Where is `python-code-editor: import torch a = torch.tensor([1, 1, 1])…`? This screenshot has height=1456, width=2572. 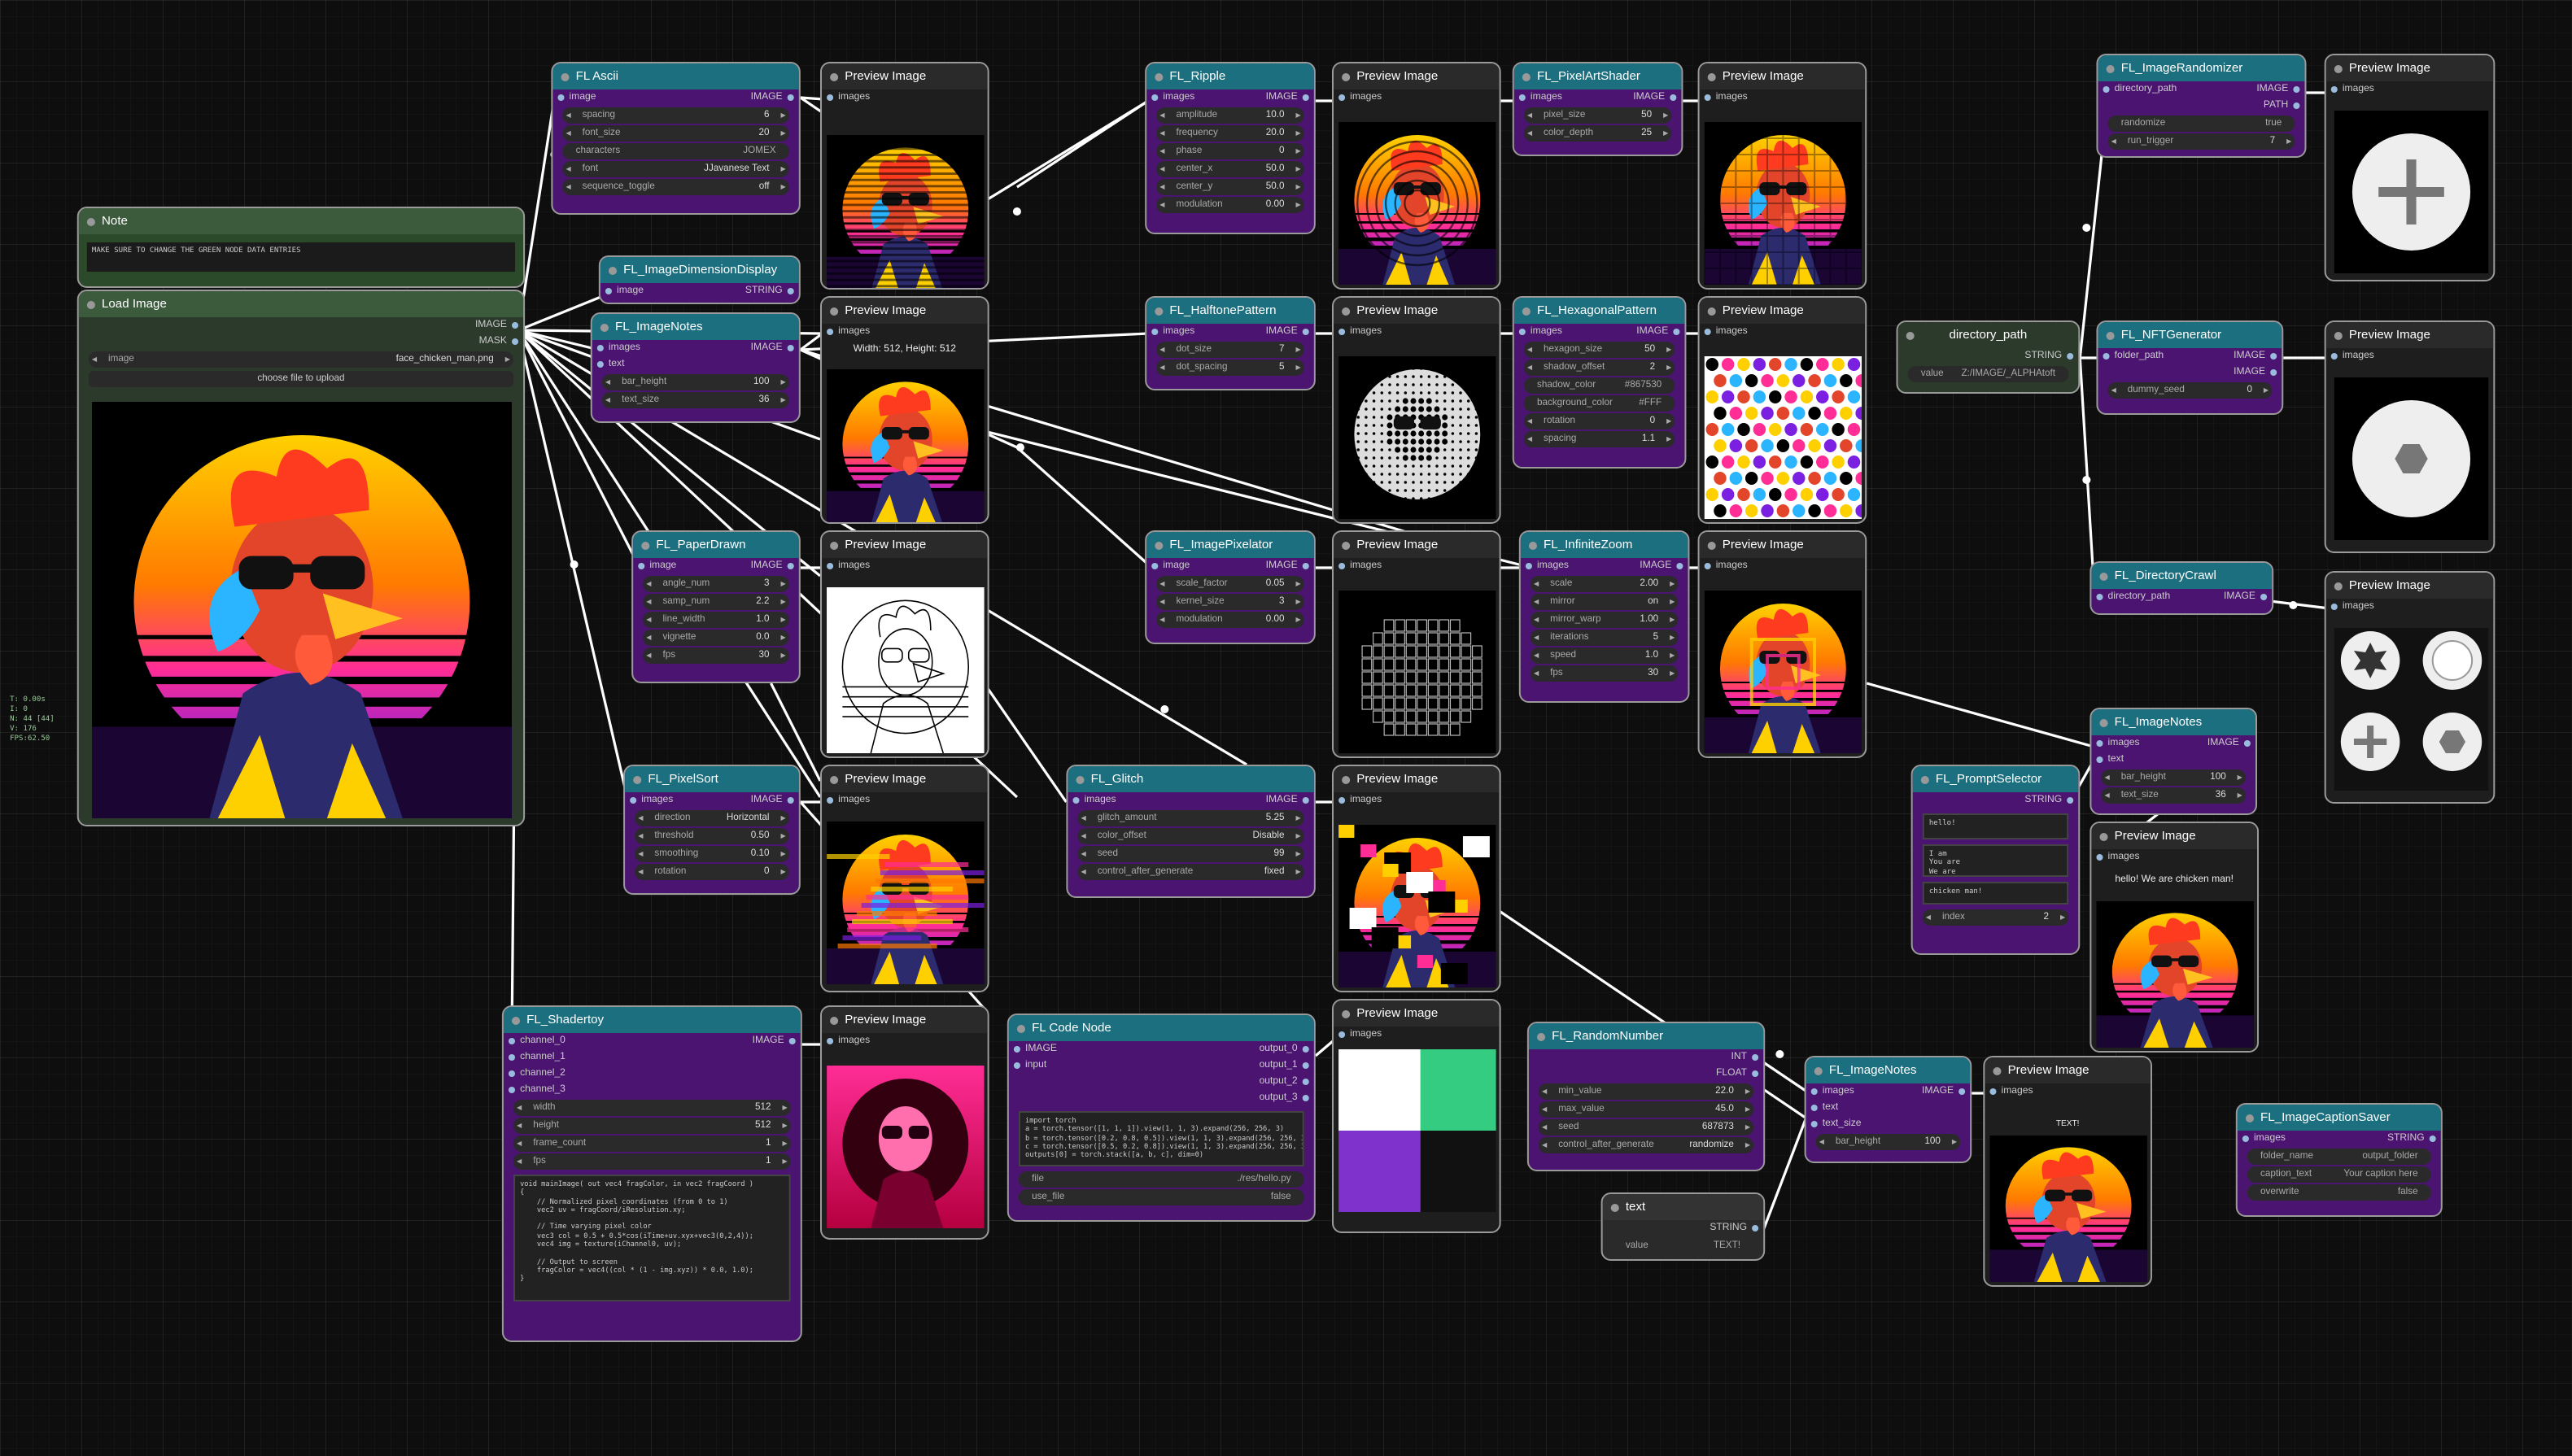 python-code-editor: import torch a = torch.tensor([1, 1, 1])… is located at coordinates (1161, 1138).